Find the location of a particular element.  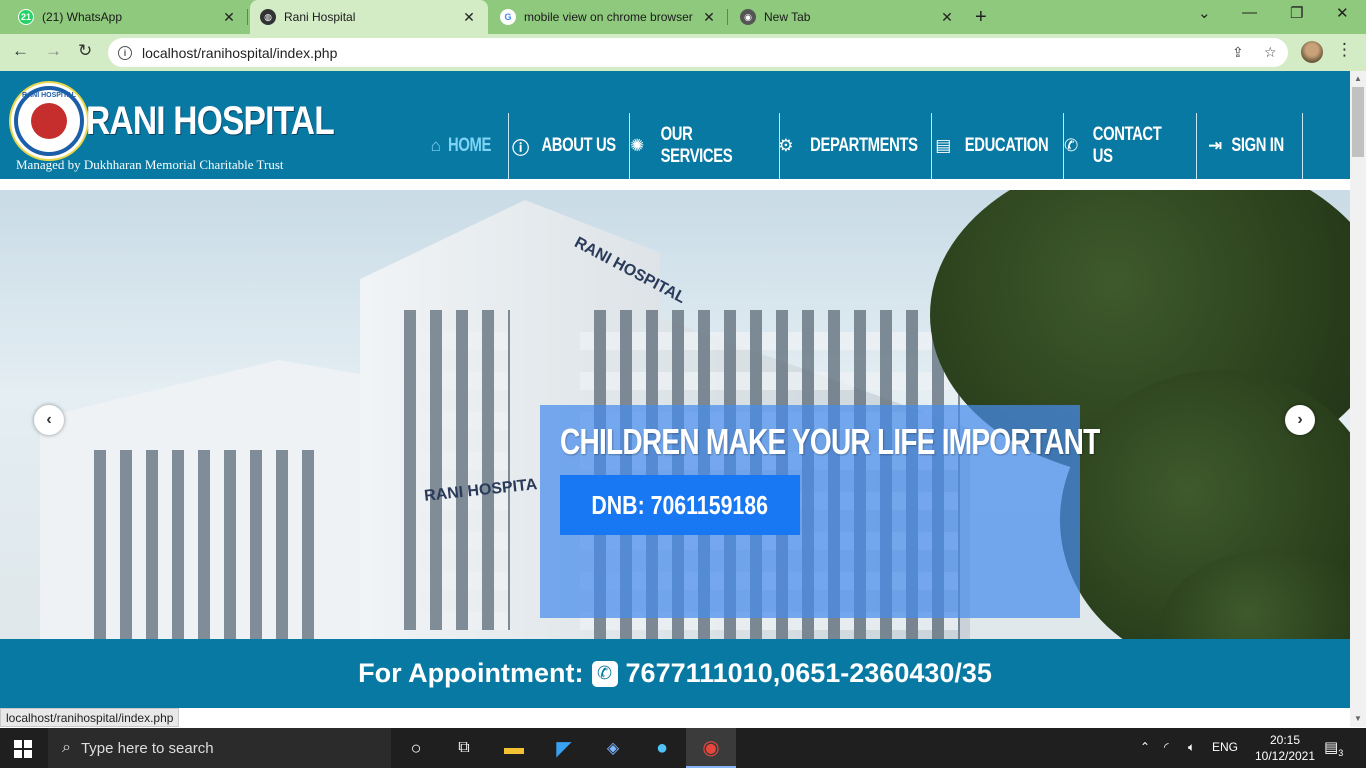

gear-icon: ⚙ is located at coordinates (786, 145).